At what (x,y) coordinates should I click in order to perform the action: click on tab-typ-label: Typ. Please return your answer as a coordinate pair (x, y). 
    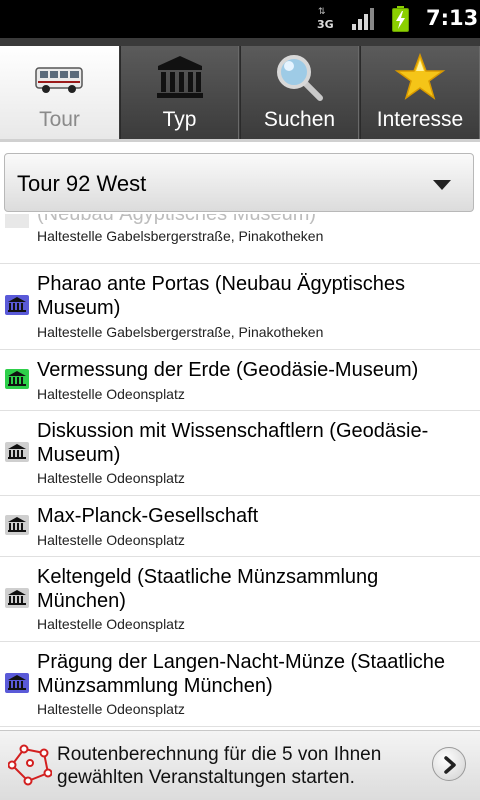
    Looking at the image, I should click on (179, 119).